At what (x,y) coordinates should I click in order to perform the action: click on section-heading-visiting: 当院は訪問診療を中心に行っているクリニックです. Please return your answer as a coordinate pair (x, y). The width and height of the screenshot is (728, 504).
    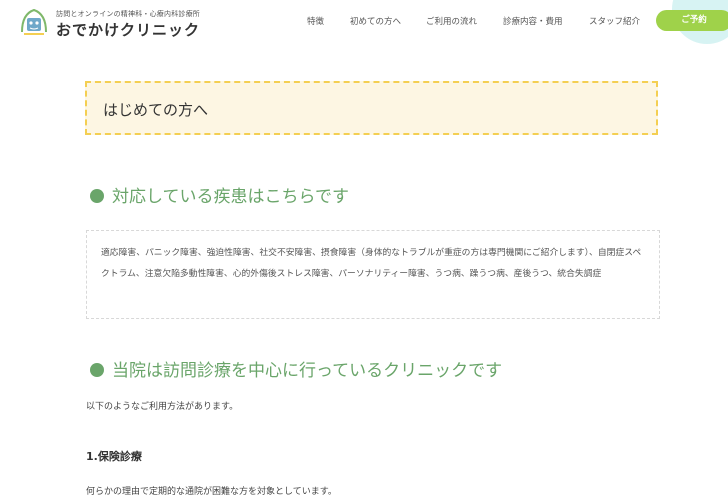
    Looking at the image, I should click on (296, 368).